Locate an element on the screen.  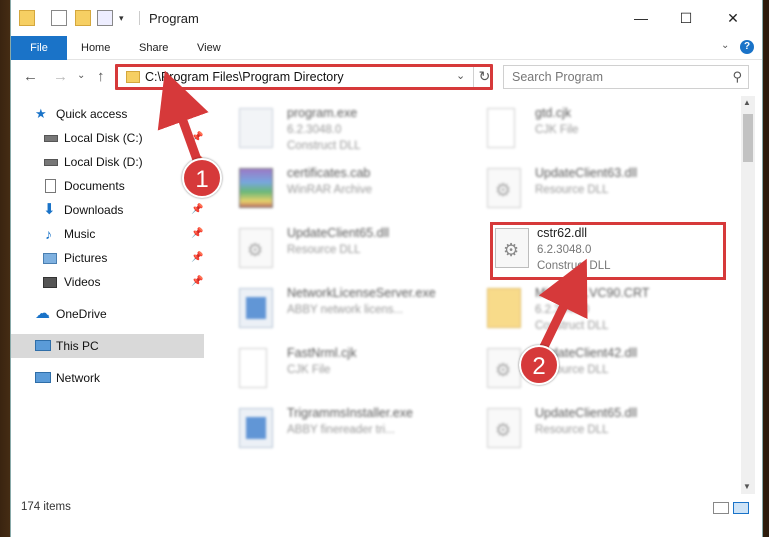
close-button: ✕ is located at coordinates (733, 18).